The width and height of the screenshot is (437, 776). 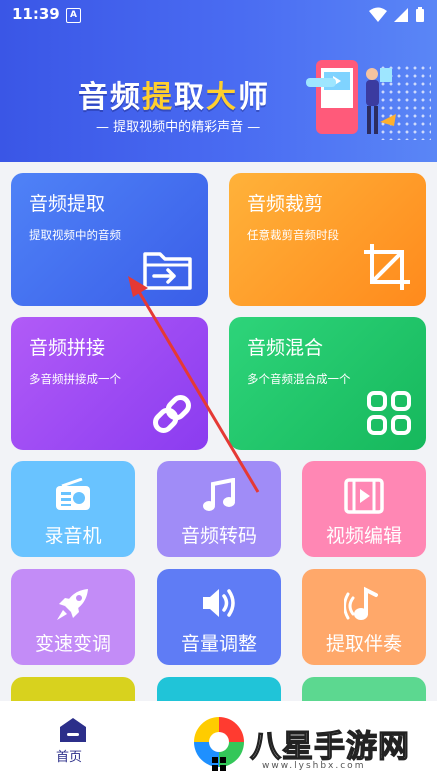 What do you see at coordinates (75, 235) in the screenshot?
I see `card-desc: 提取视频中的音频` at bounding box center [75, 235].